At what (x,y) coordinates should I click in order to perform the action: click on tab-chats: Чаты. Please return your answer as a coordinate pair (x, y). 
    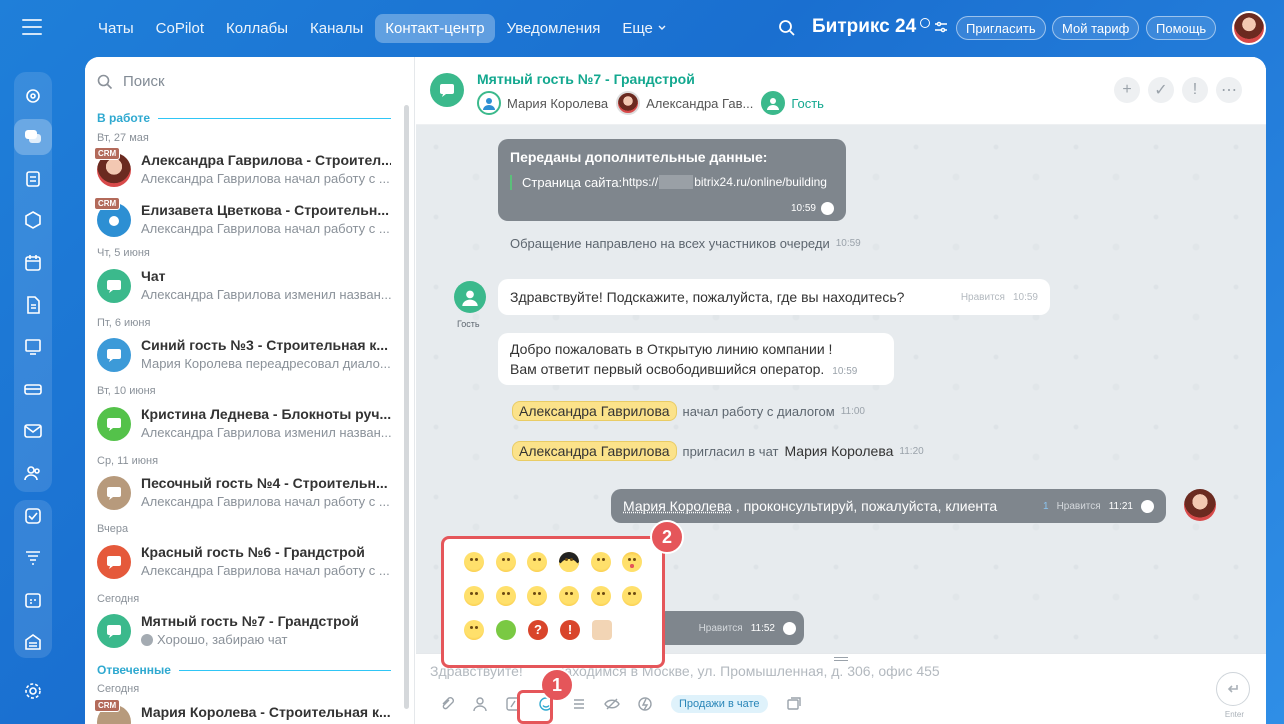
    Looking at the image, I should click on (116, 28).